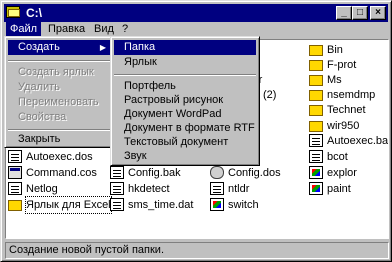 Image resolution: width=392 pixels, height=262 pixels. I want to click on submenu-item-shortcut: Ярлык, so click(185, 62).